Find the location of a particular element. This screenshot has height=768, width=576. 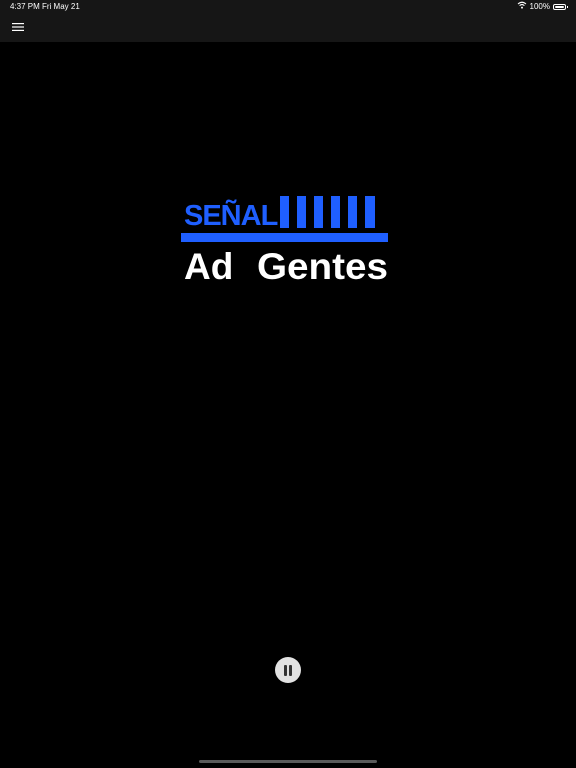

navigation-bar is located at coordinates (288, 28).